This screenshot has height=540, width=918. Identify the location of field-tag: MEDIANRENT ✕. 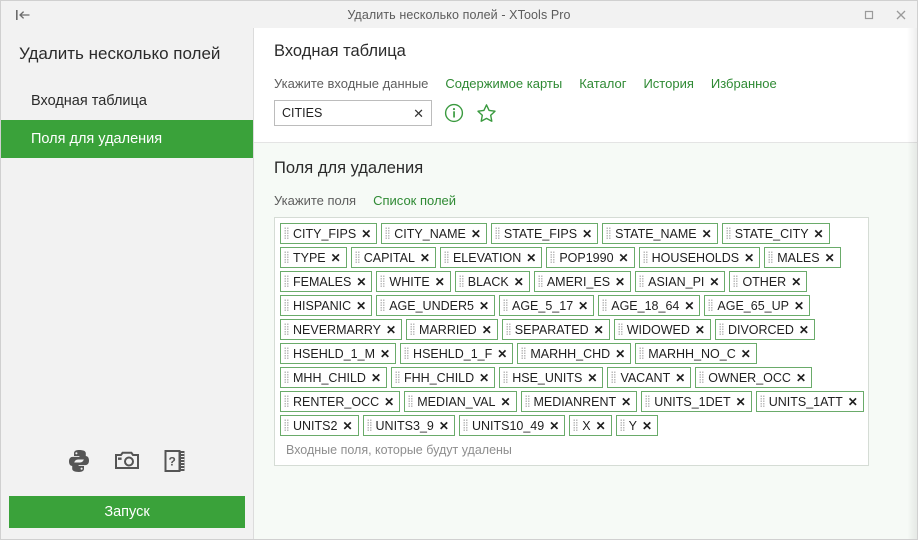
(579, 401).